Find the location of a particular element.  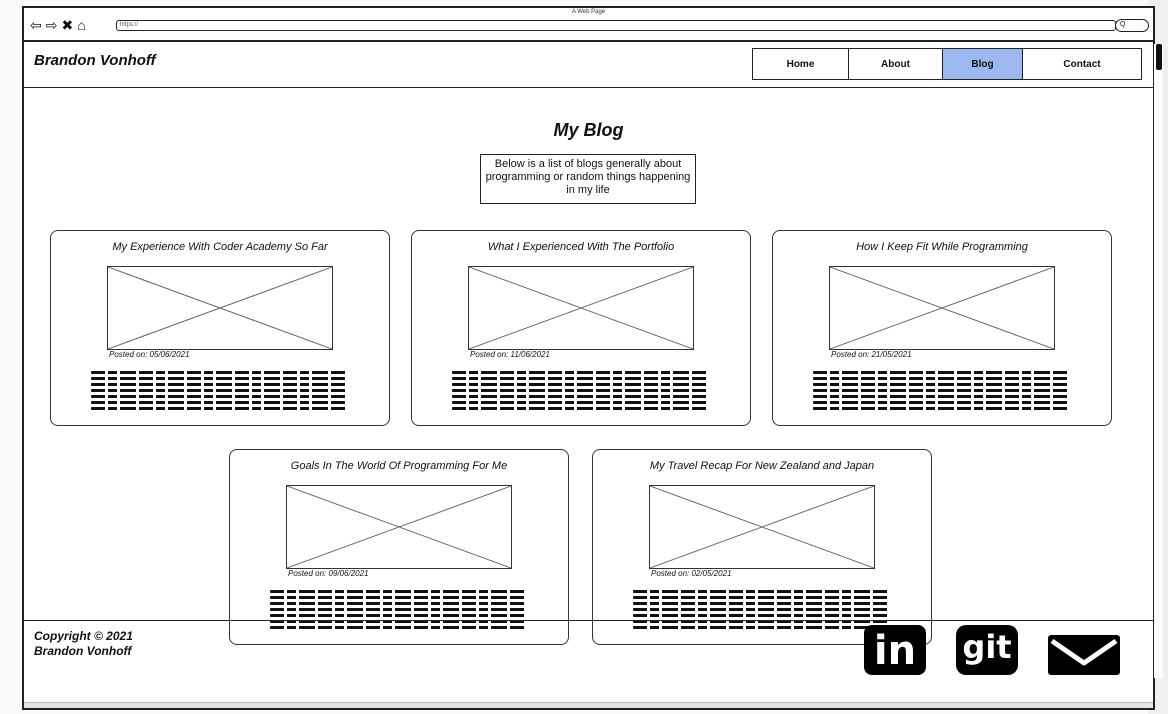

post-date: Posted on: 09/06/2021 is located at coordinates (328, 573).